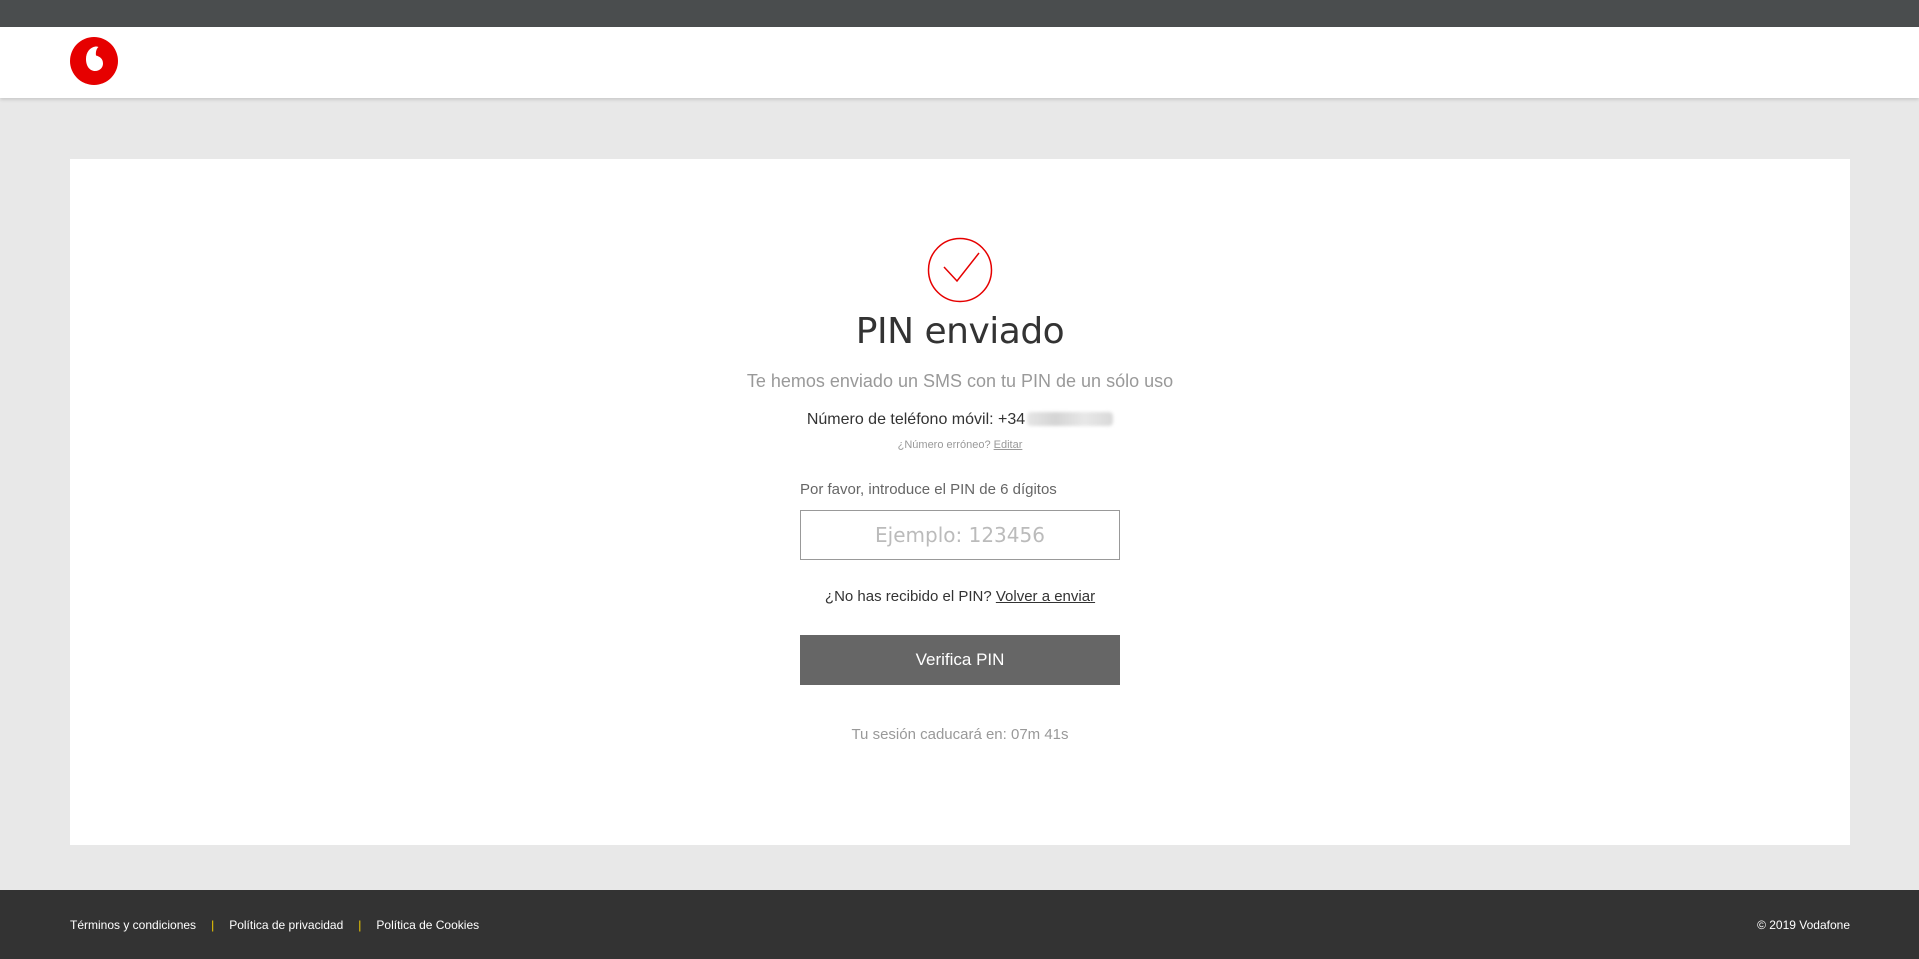  I want to click on check-circle-icon, so click(960, 270).